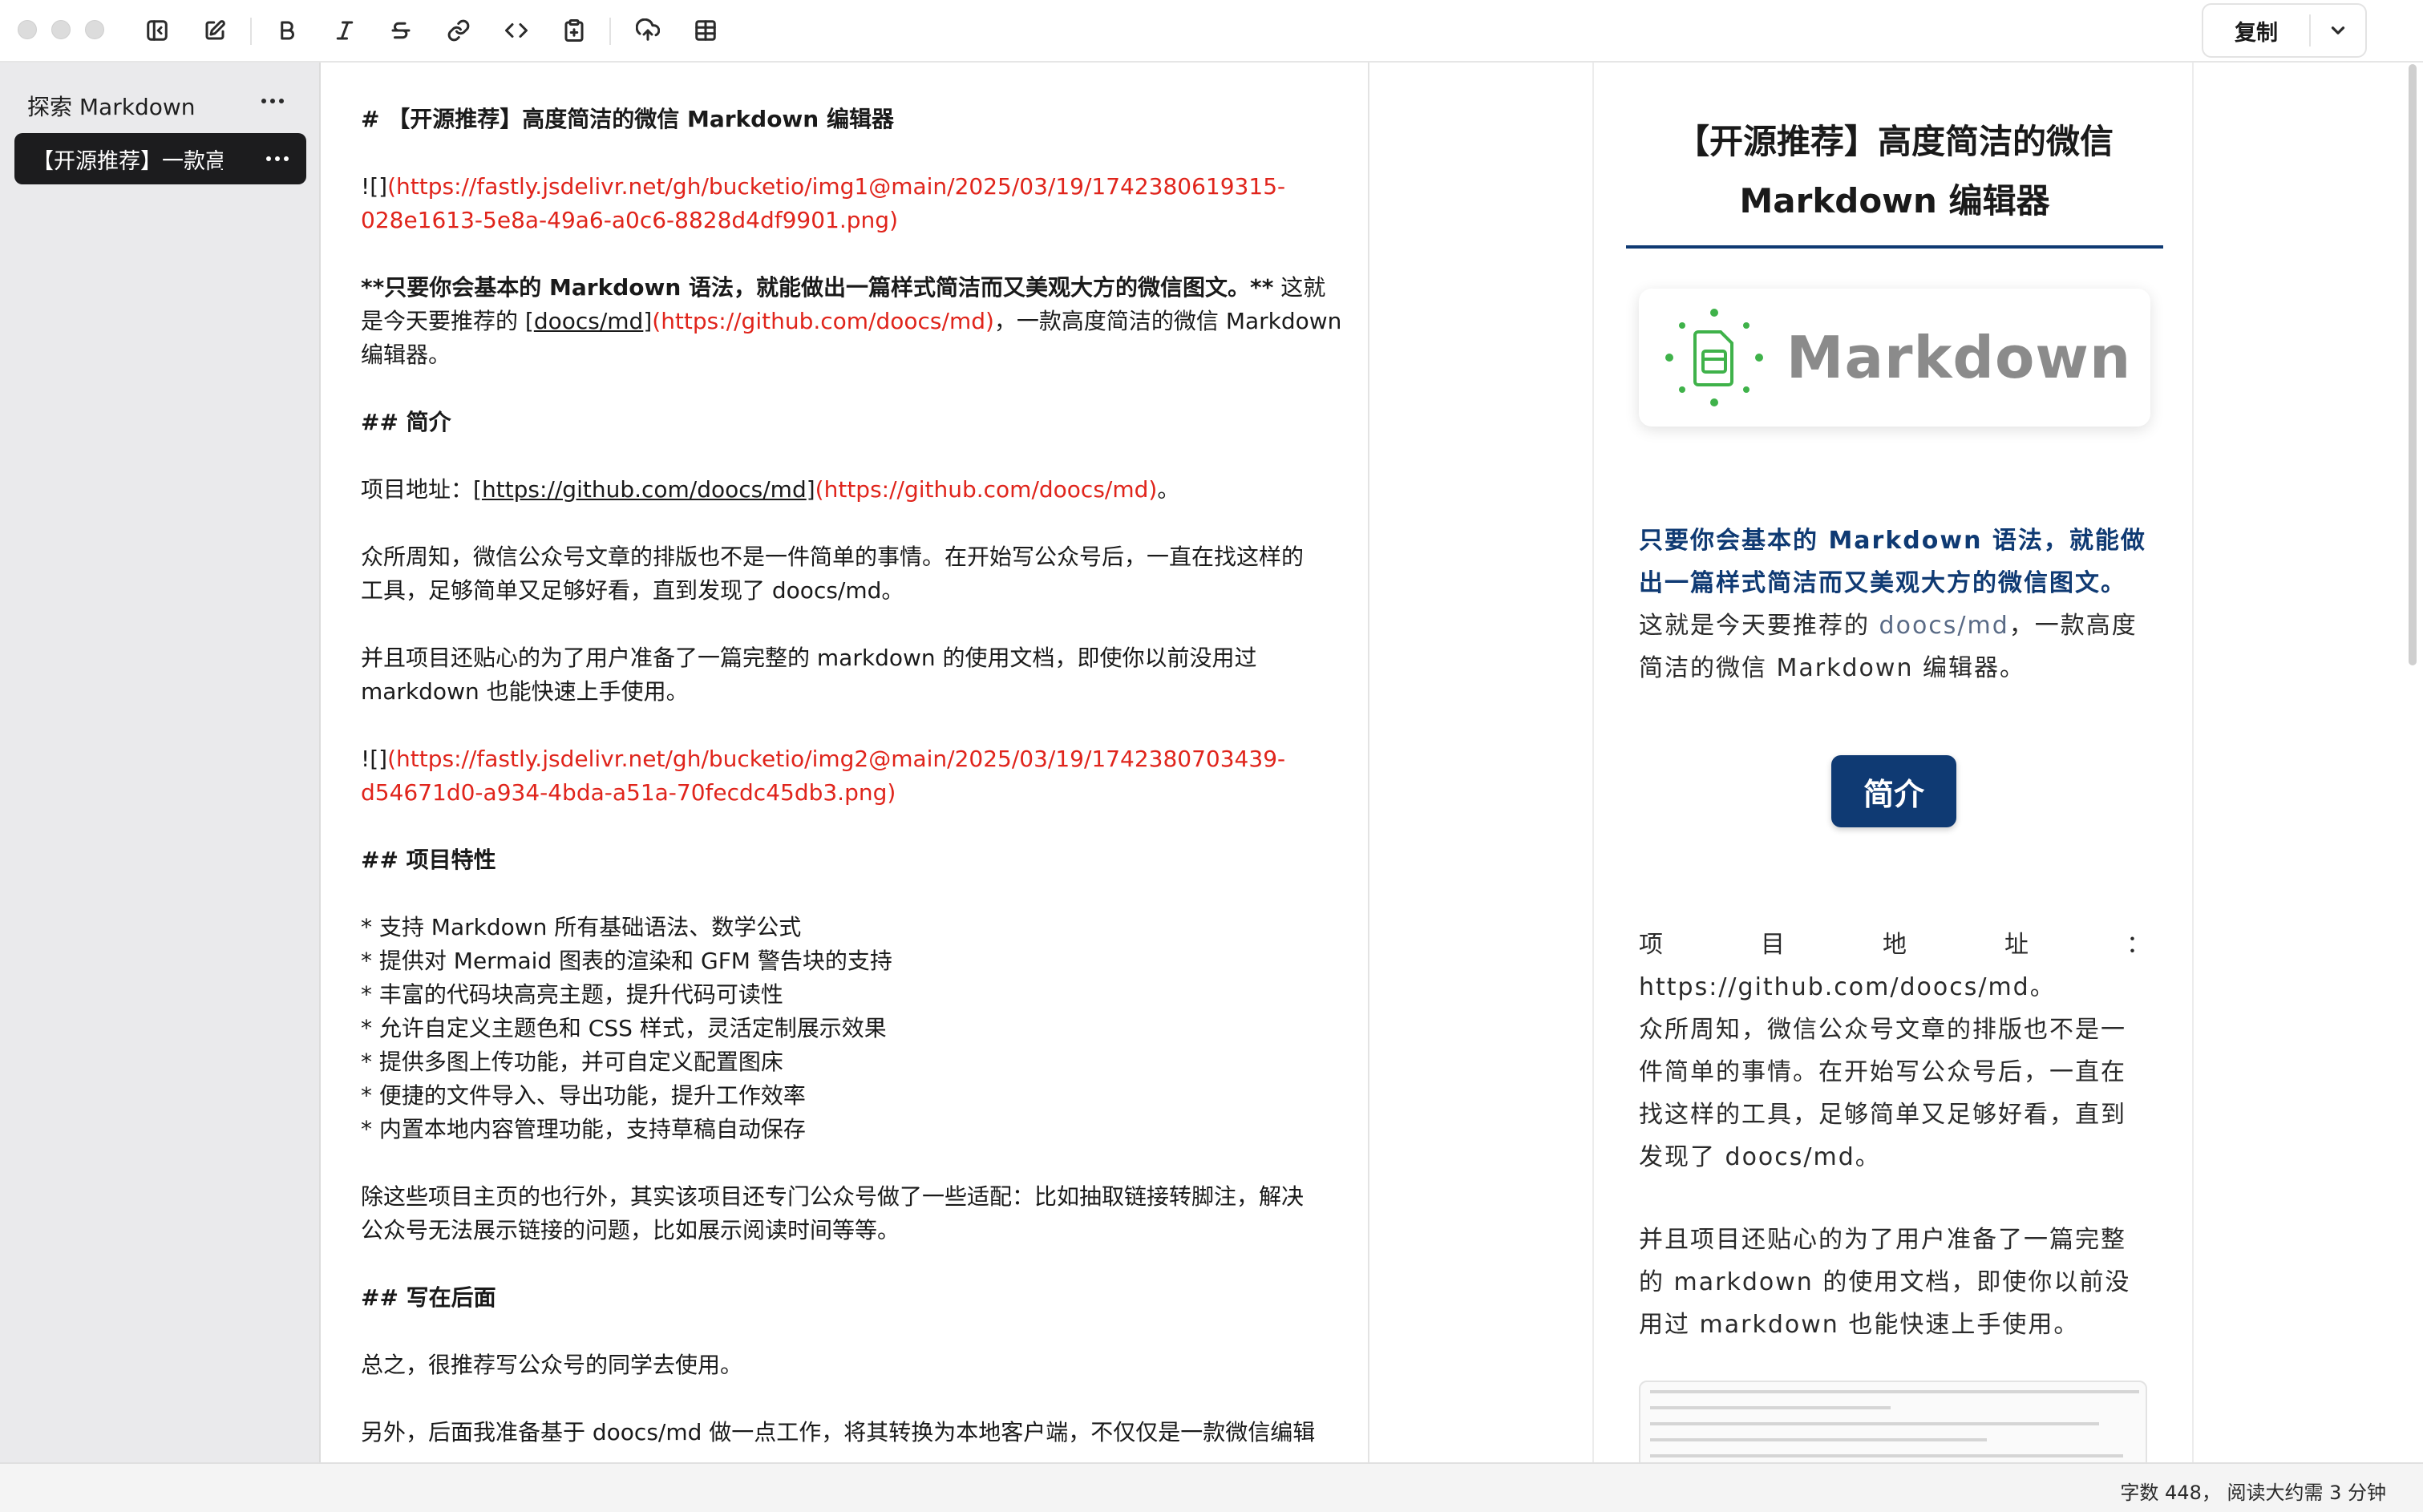 The width and height of the screenshot is (2423, 1512). Describe the element at coordinates (458, 30) in the screenshot. I see `link-icon` at that location.